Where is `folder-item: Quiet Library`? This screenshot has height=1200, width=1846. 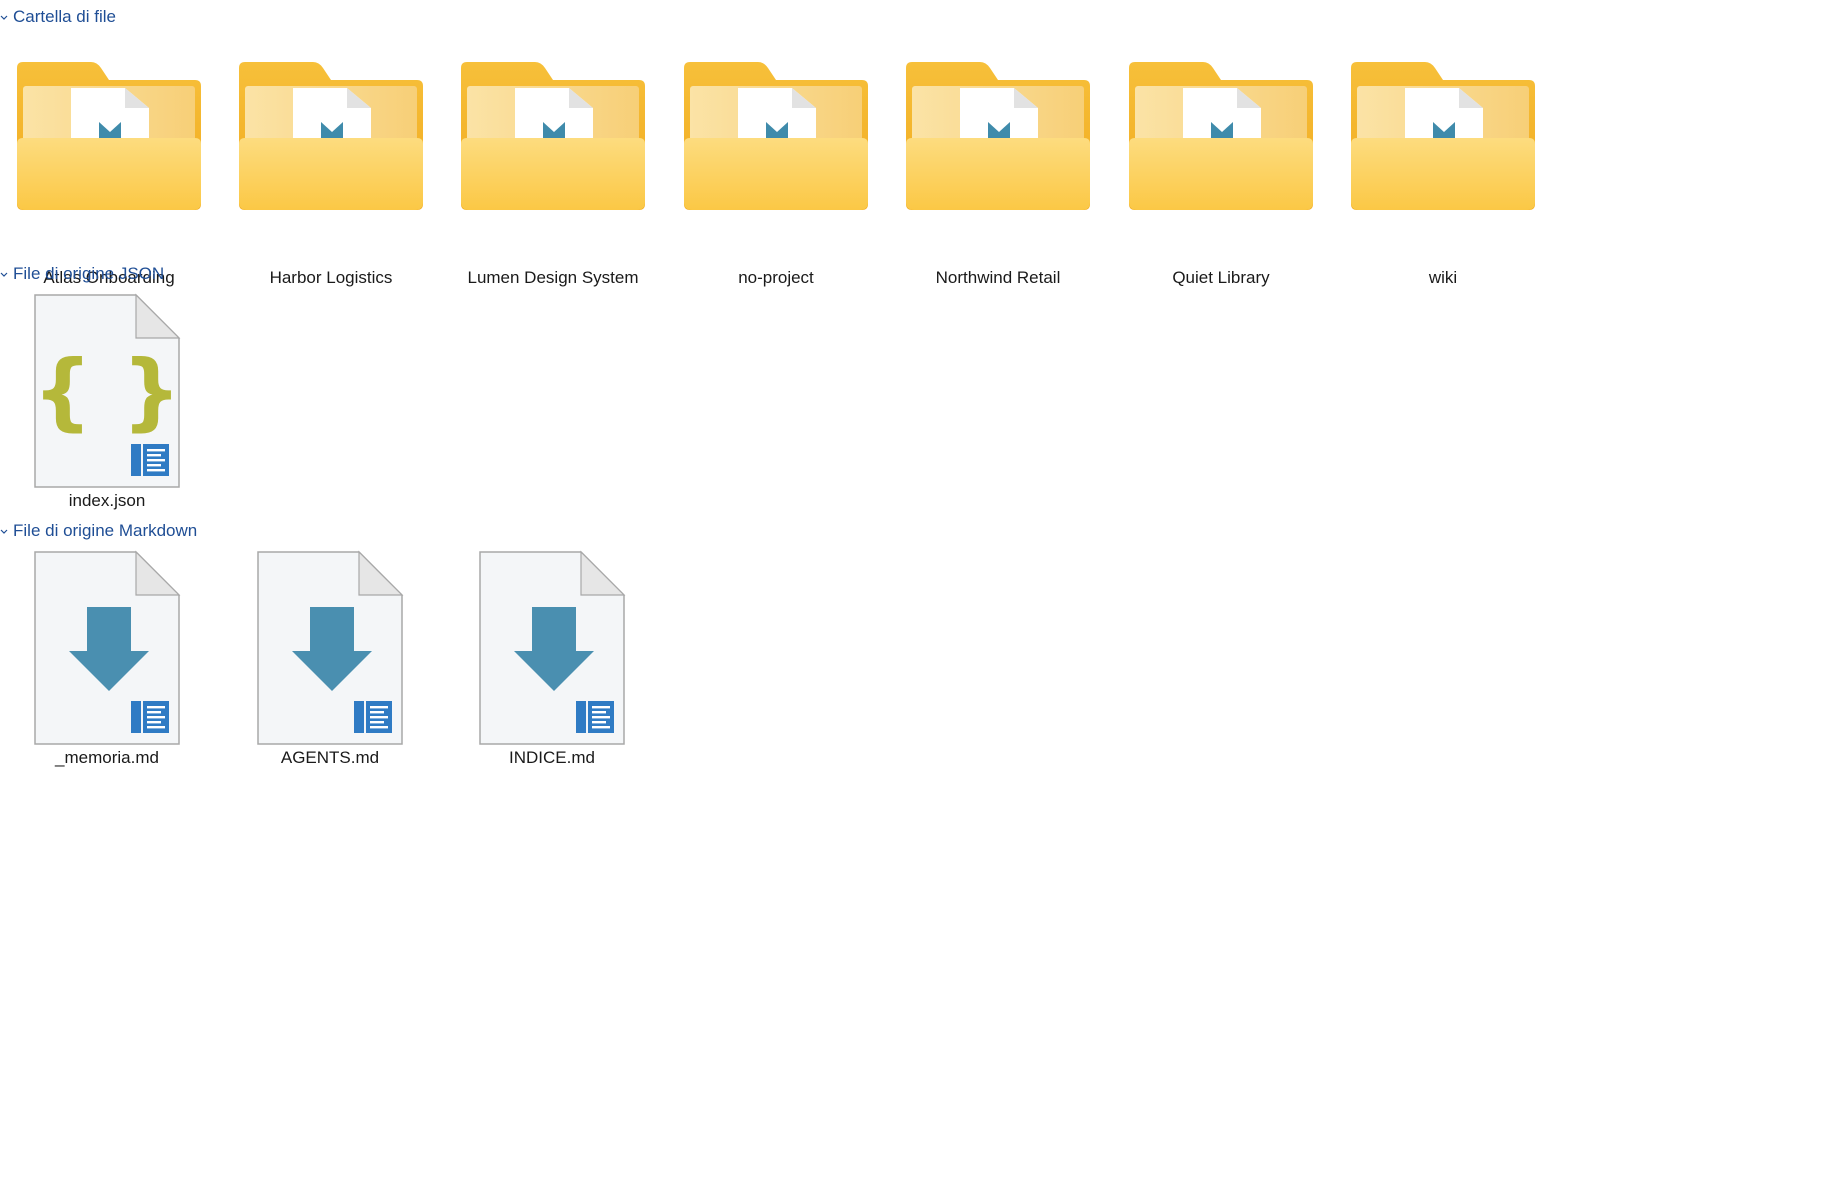 folder-item: Quiet Library is located at coordinates (1221, 183).